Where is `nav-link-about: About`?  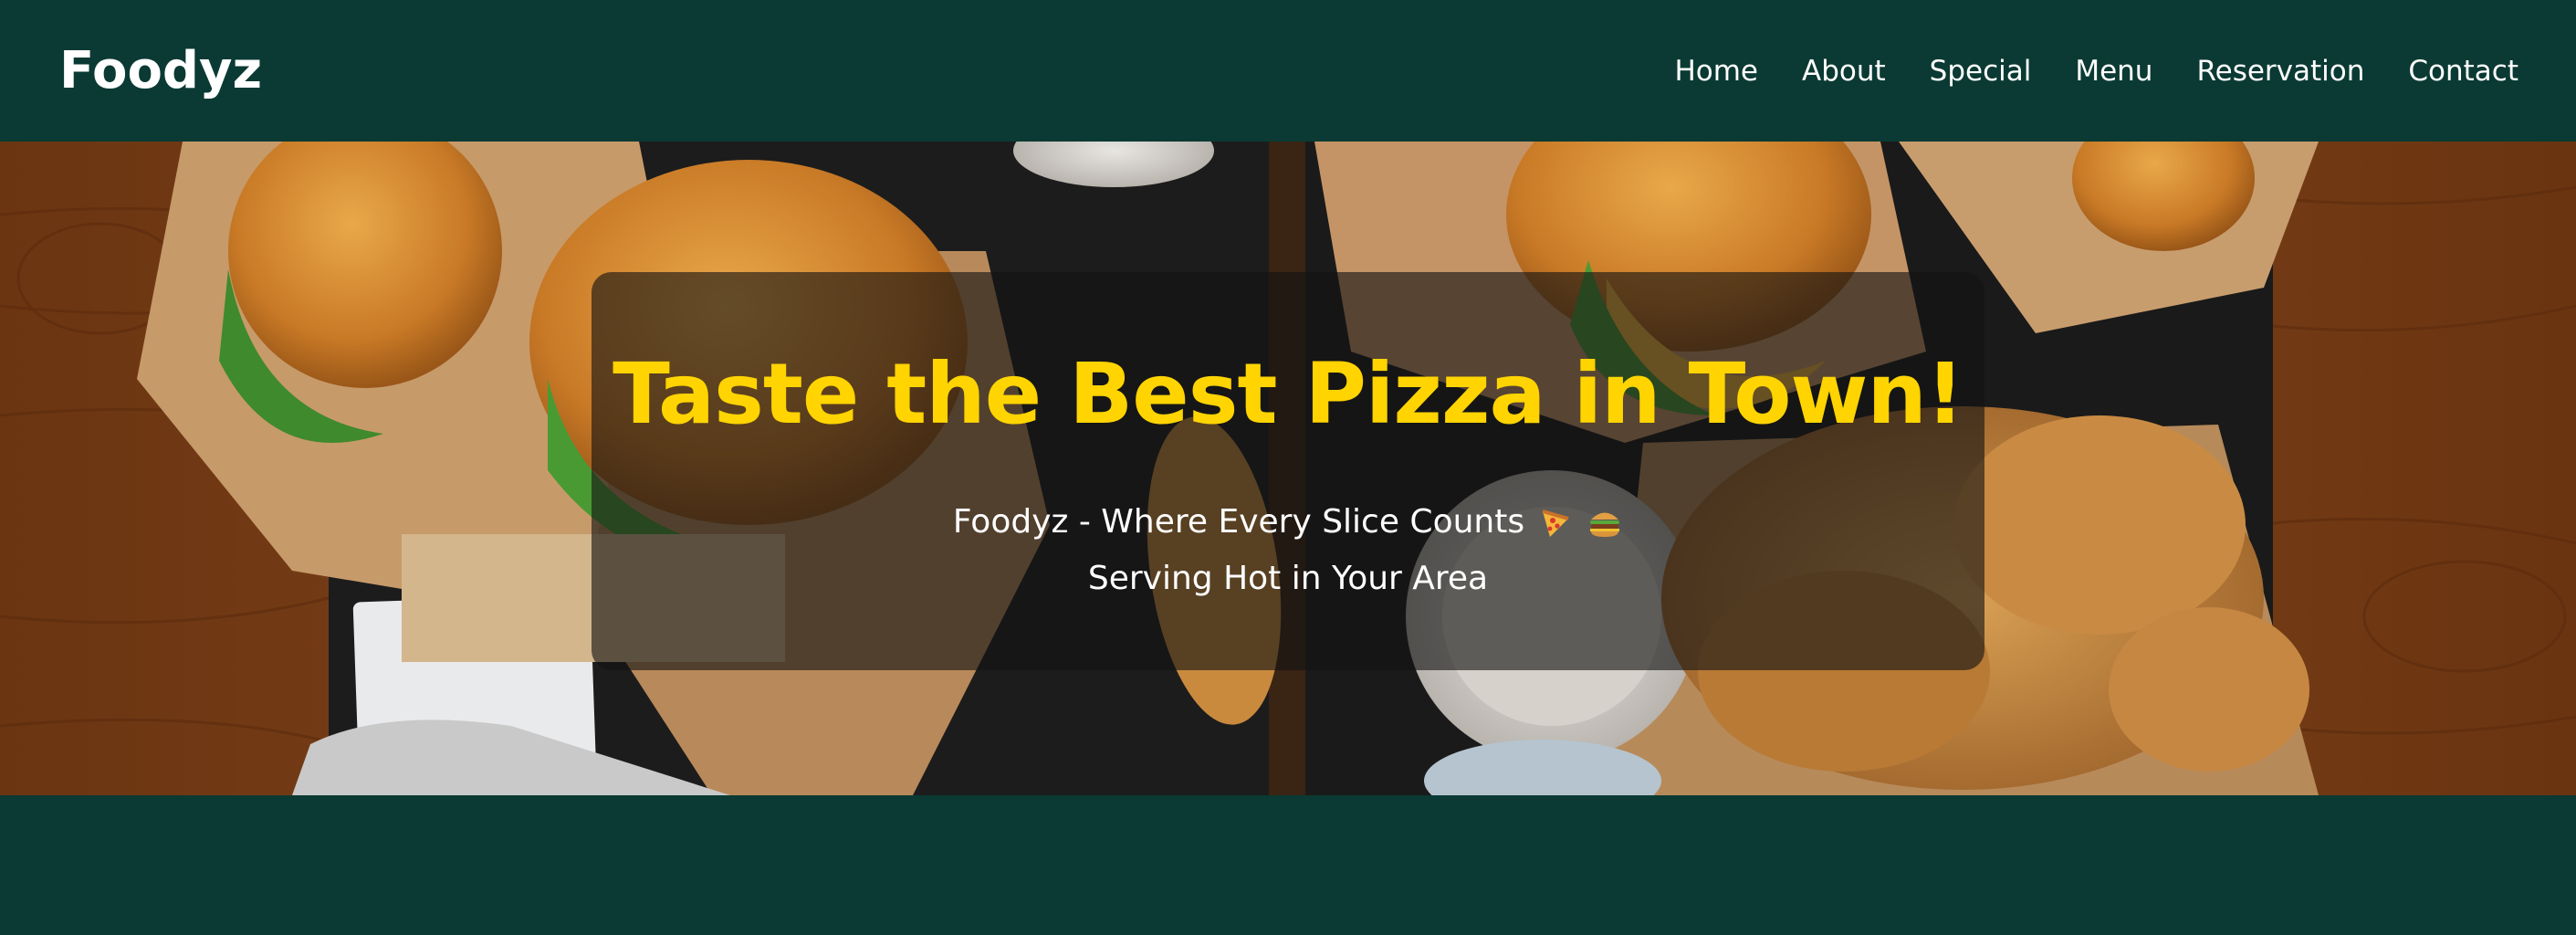 nav-link-about: About is located at coordinates (1844, 71).